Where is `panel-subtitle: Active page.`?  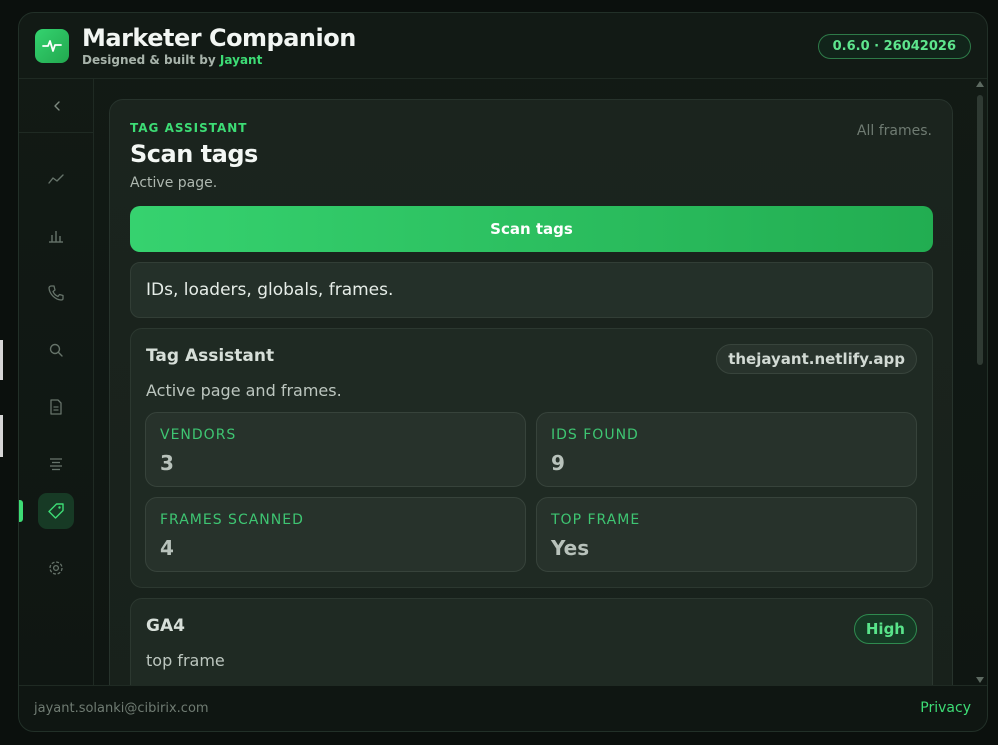
panel-subtitle: Active page. is located at coordinates (174, 183).